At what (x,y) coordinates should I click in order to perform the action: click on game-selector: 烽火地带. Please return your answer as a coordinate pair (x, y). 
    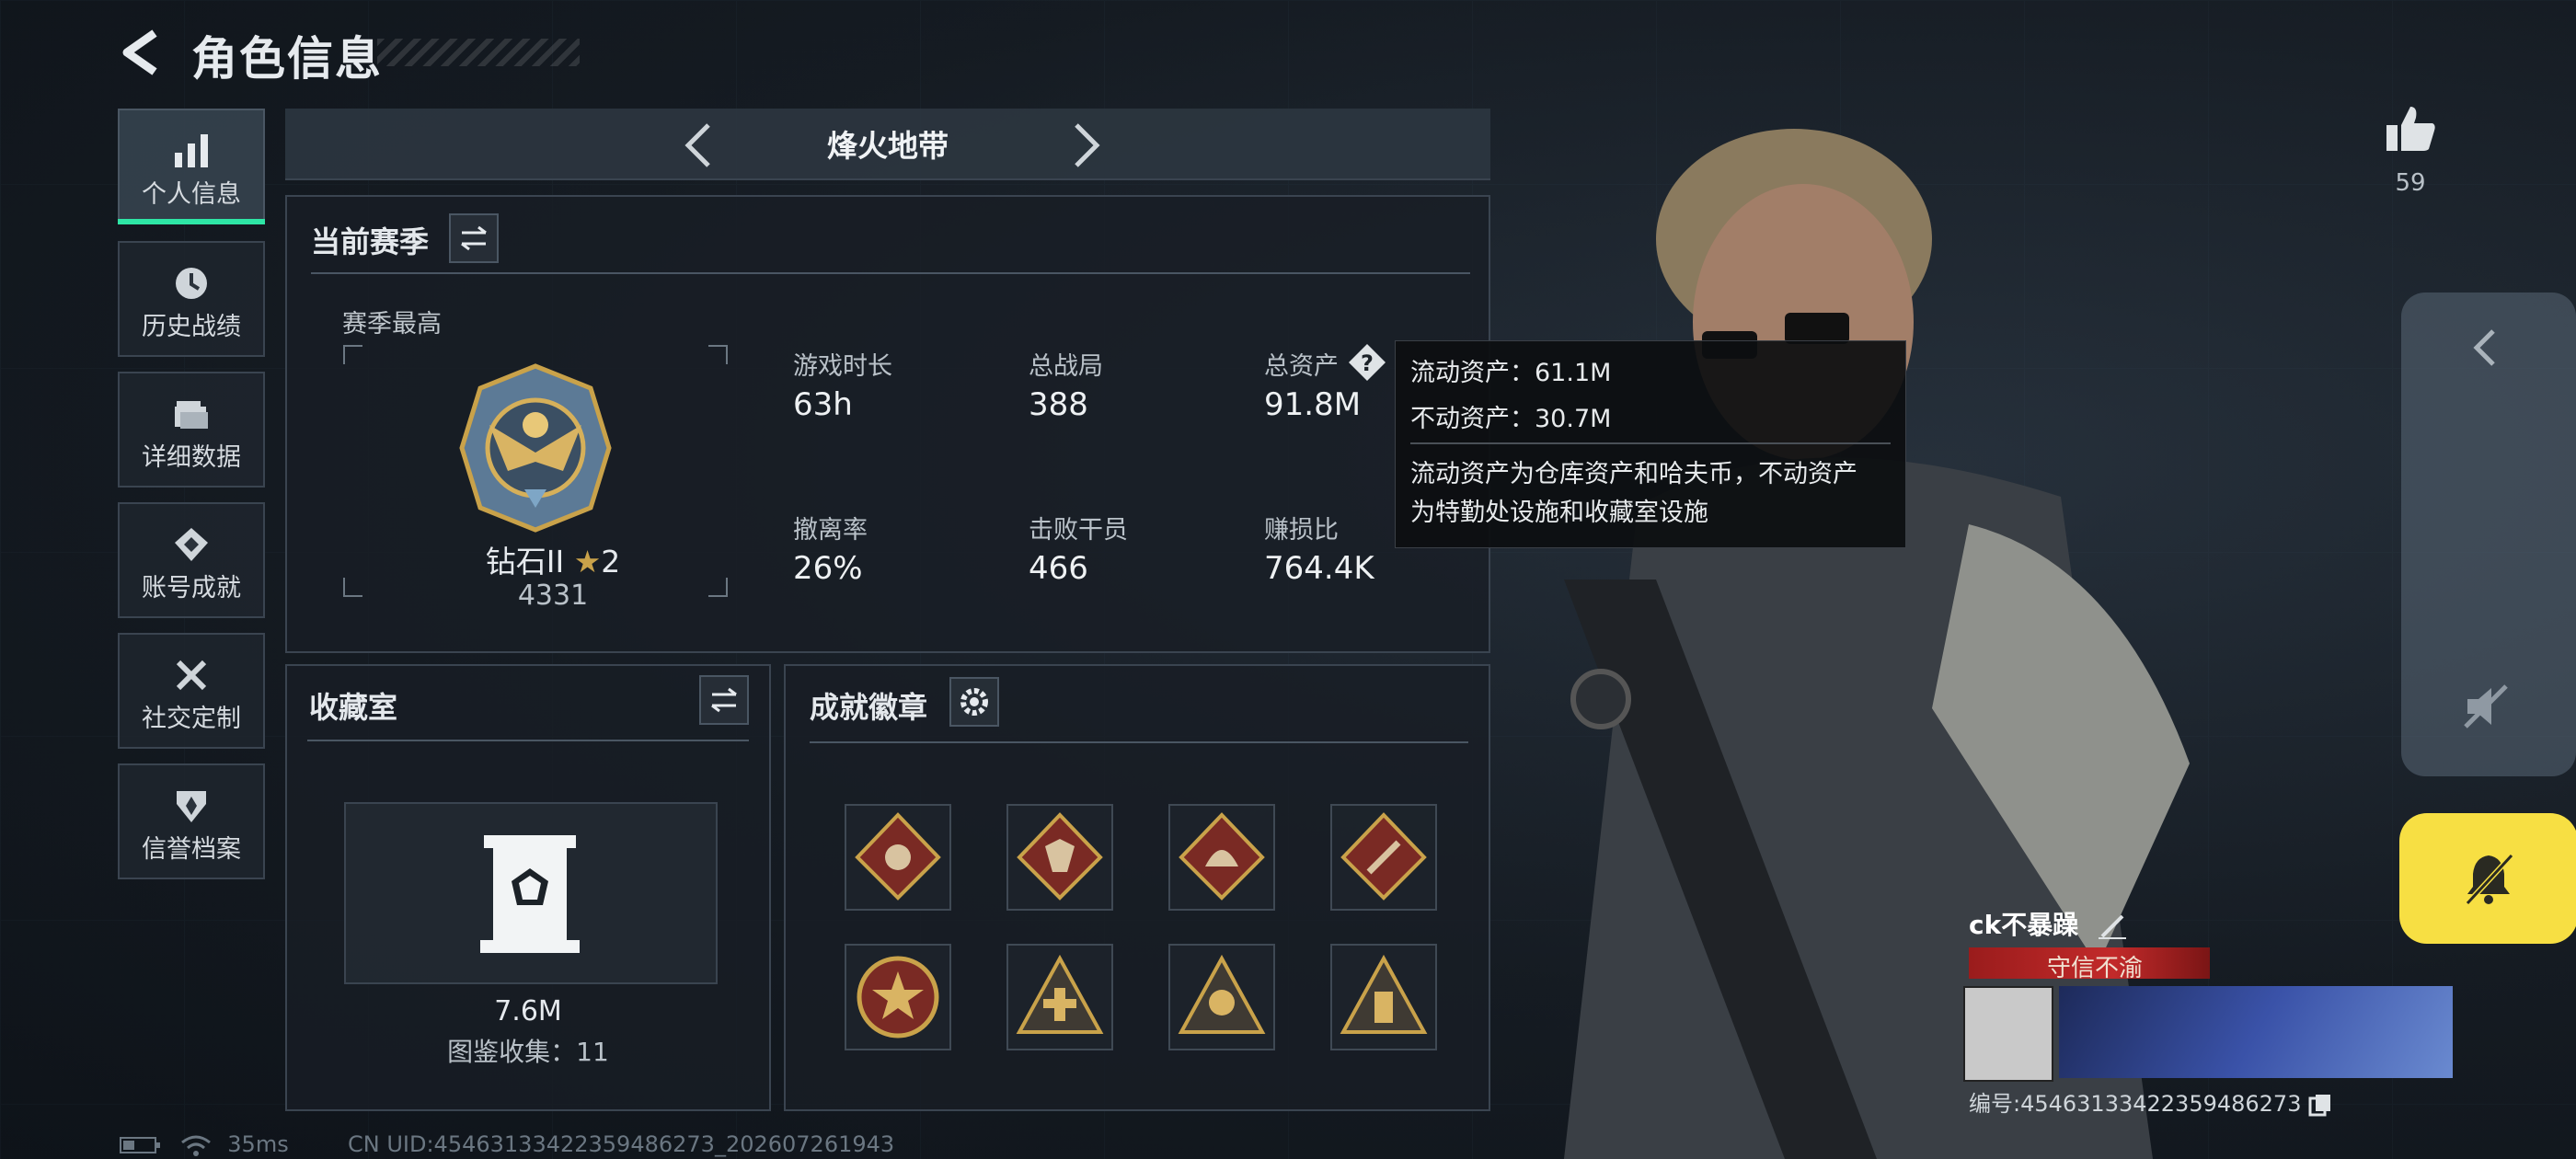
    Looking at the image, I should click on (887, 144).